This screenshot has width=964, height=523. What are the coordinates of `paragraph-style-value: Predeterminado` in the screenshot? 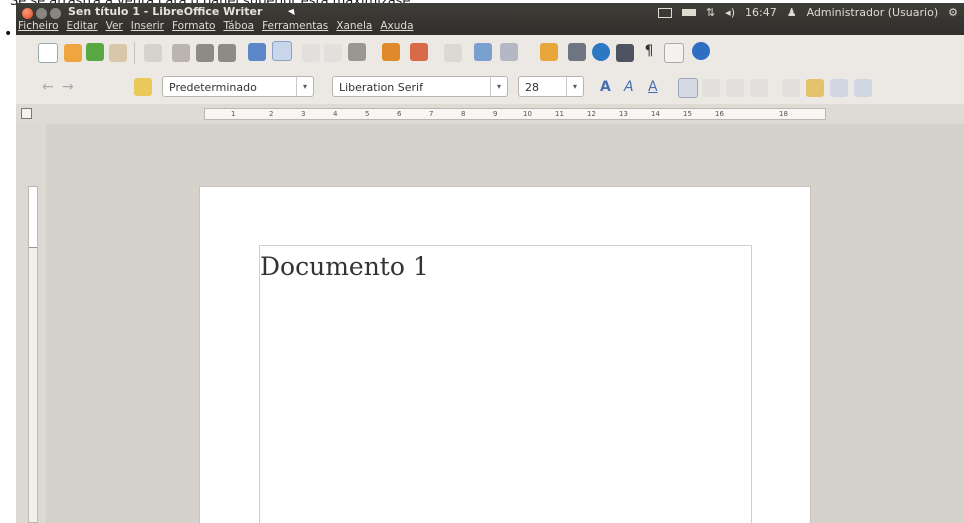 It's located at (213, 87).